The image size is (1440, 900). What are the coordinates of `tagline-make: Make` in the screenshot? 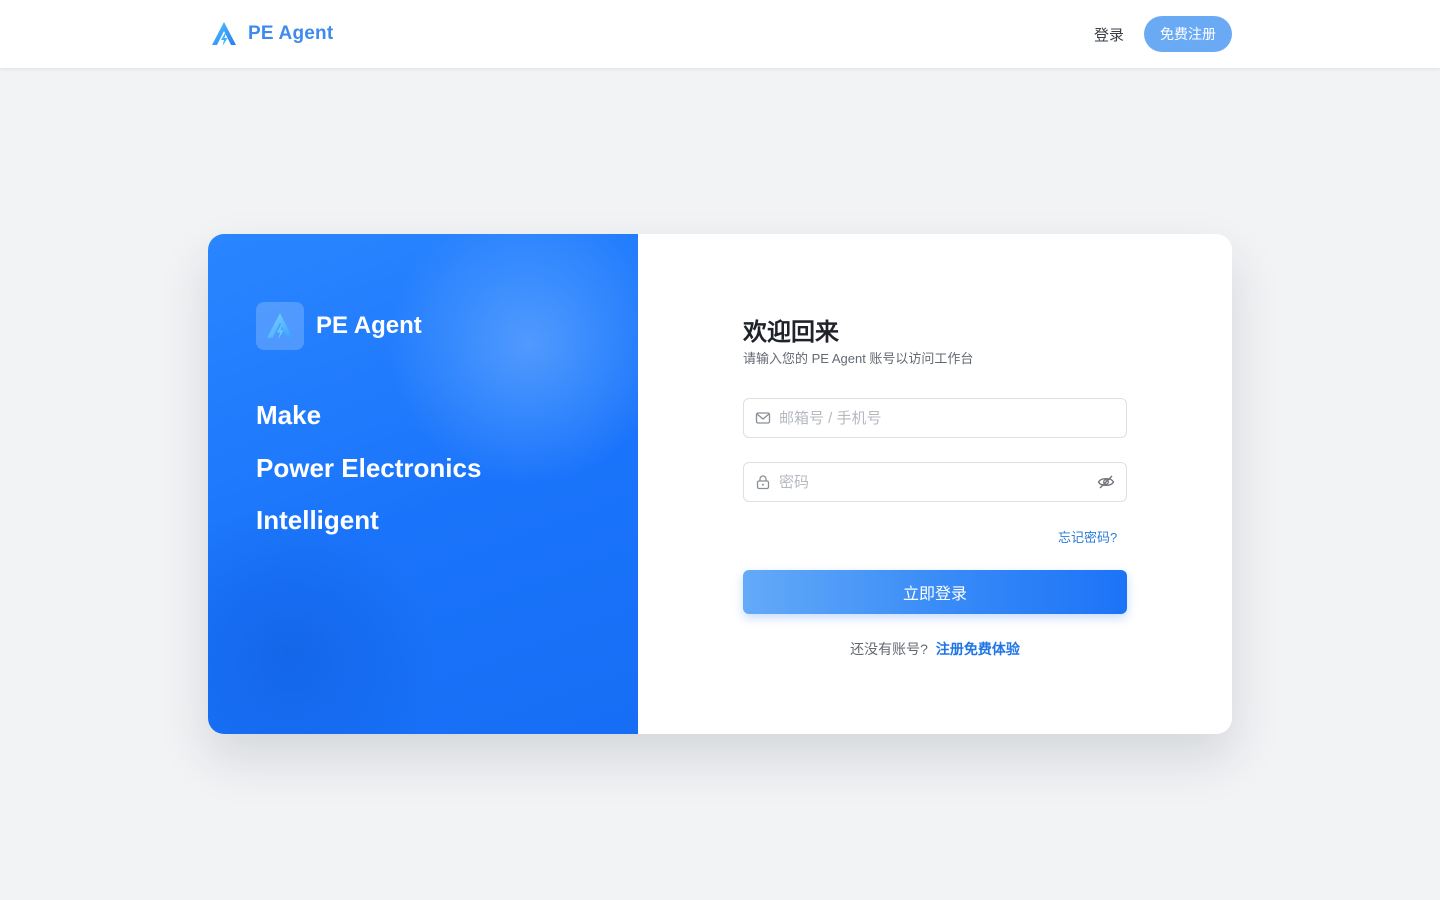 It's located at (289, 415).